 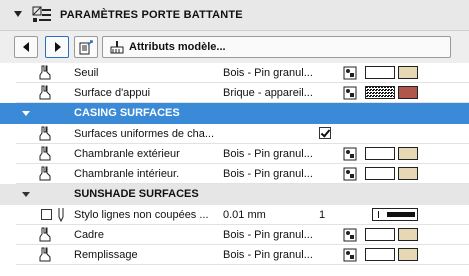 What do you see at coordinates (401, 214) in the screenshot?
I see `line-bar` at bounding box center [401, 214].